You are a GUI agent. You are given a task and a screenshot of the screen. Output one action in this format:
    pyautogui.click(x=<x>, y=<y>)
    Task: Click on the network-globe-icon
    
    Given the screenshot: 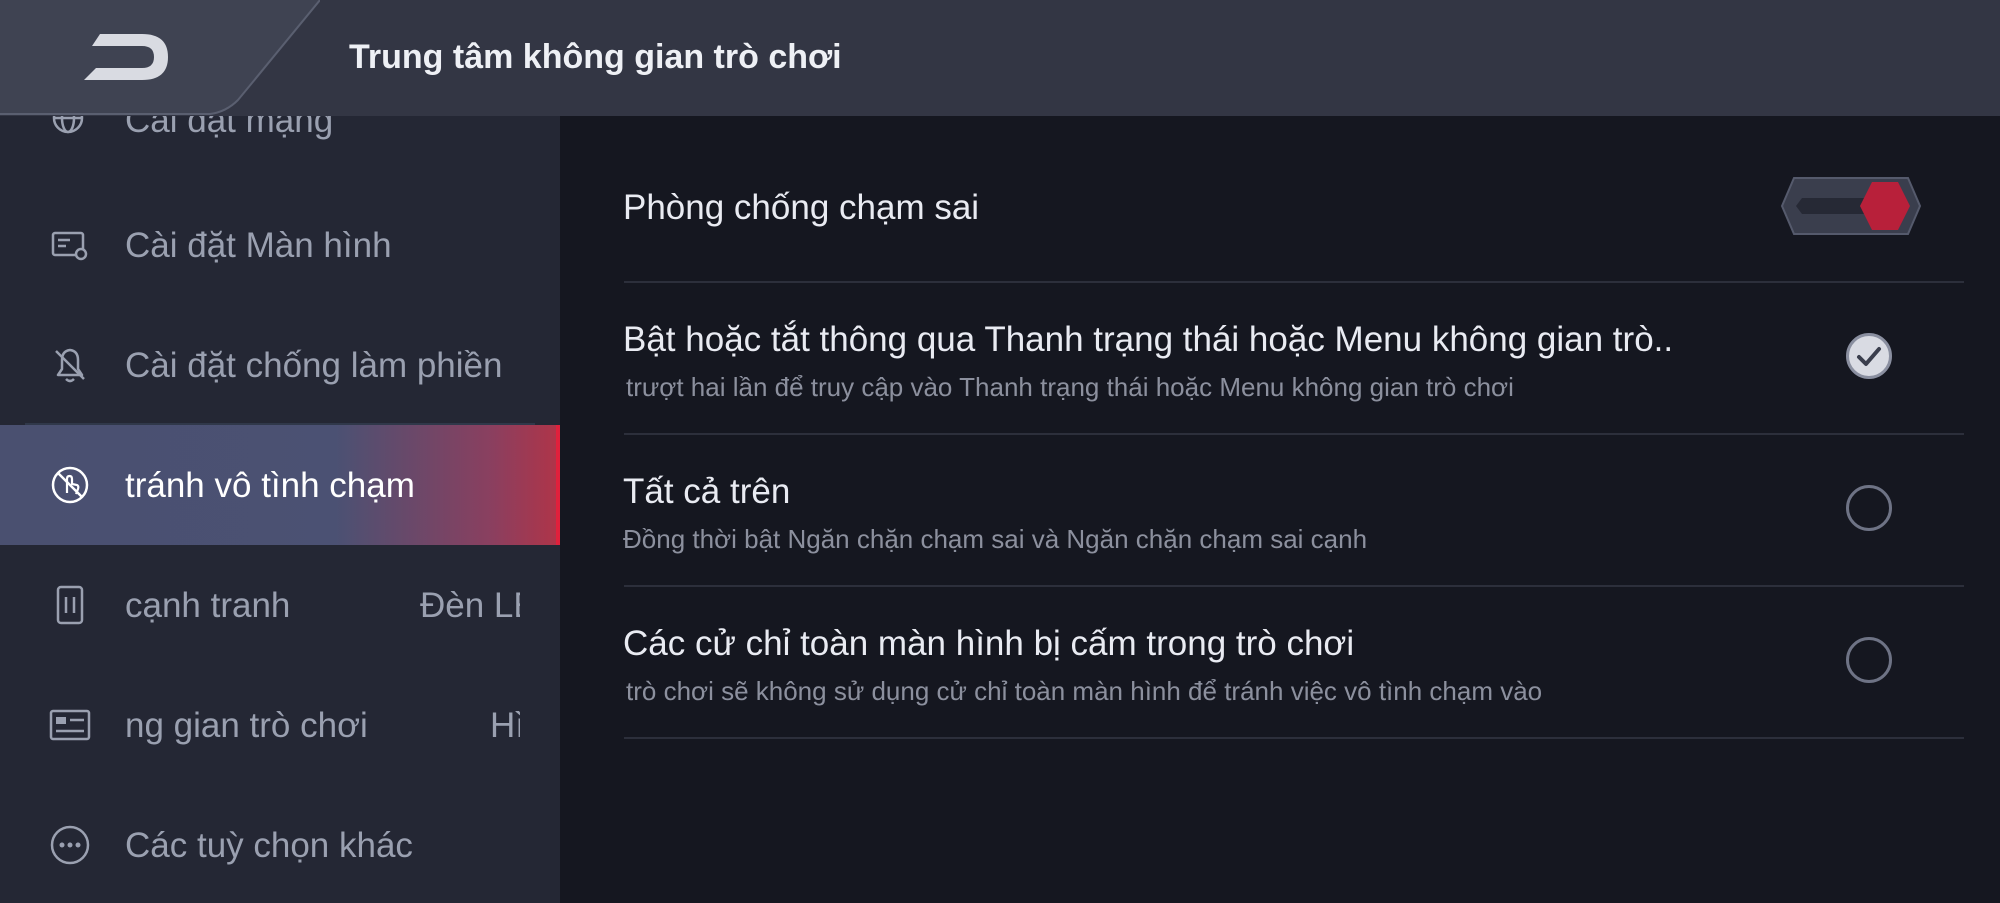 What is the action you would take?
    pyautogui.click(x=68, y=125)
    